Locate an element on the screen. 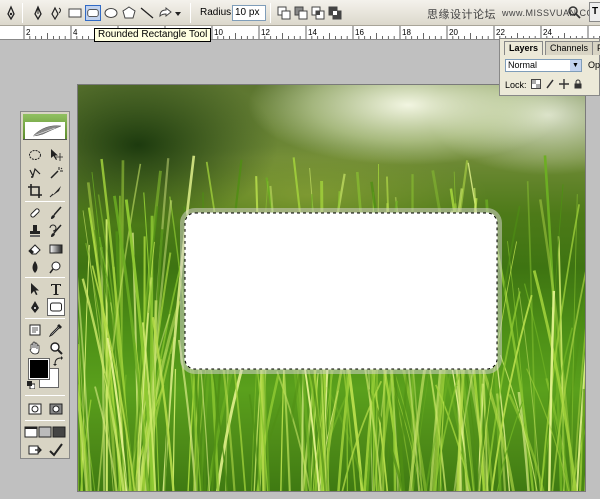 This screenshot has height=499, width=600. foreground-color-swatch is located at coordinates (39, 369).